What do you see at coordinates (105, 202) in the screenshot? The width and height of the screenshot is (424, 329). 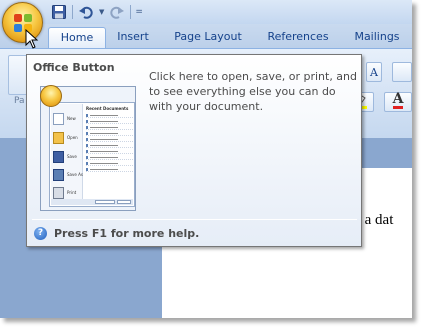 I see `preview-options-button` at bounding box center [105, 202].